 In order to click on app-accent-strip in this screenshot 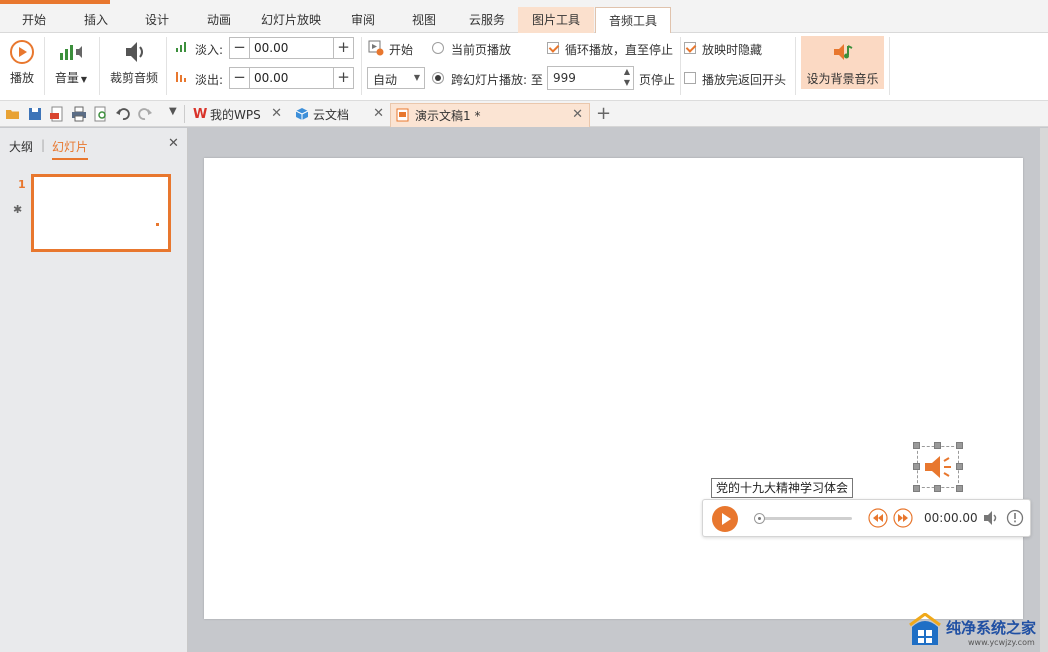, I will do `click(55, 2)`.